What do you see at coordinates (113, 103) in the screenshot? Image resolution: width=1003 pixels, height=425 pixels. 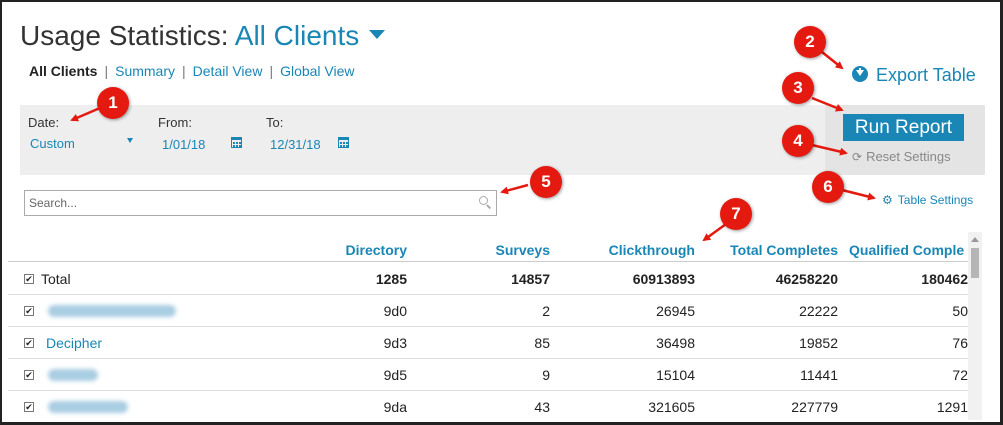 I see `callout-badge-1: 1` at bounding box center [113, 103].